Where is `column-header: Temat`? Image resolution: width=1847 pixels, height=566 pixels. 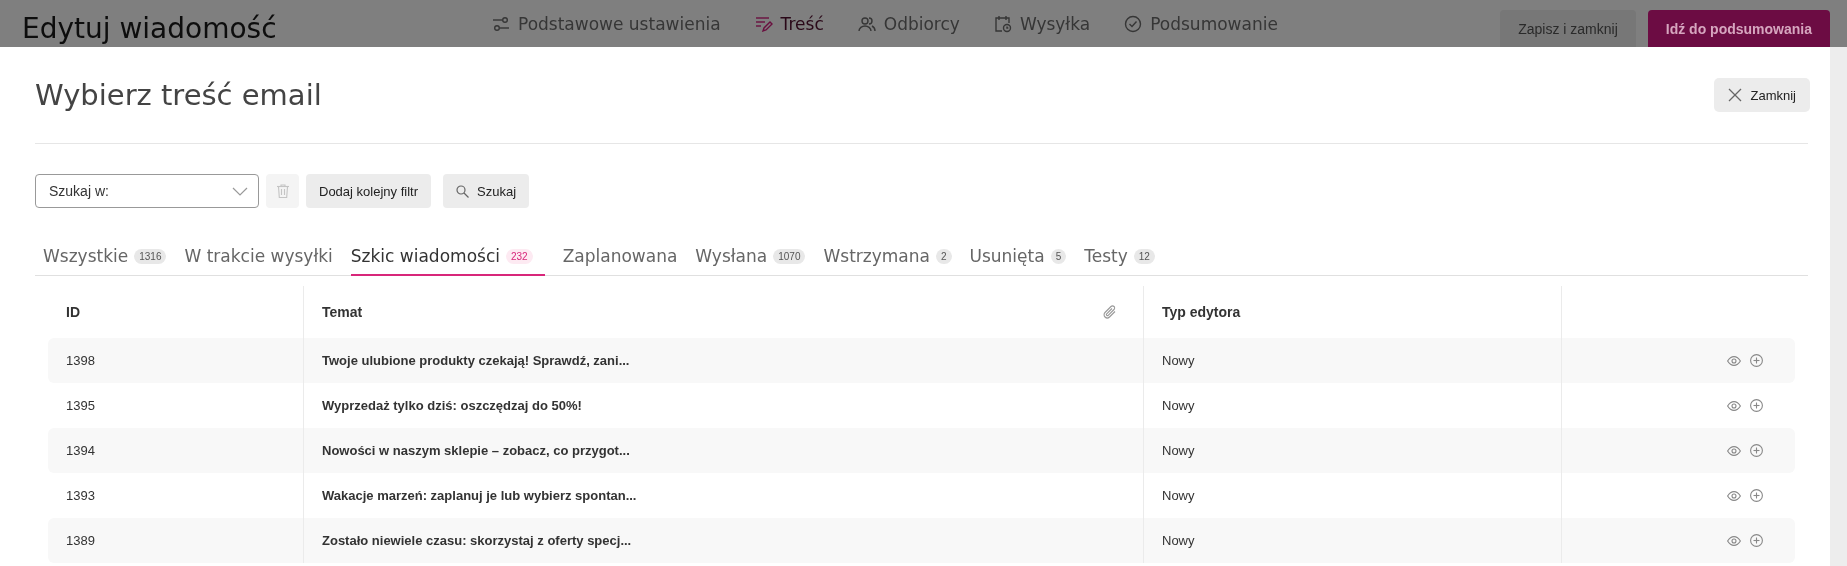 column-header: Temat is located at coordinates (342, 312).